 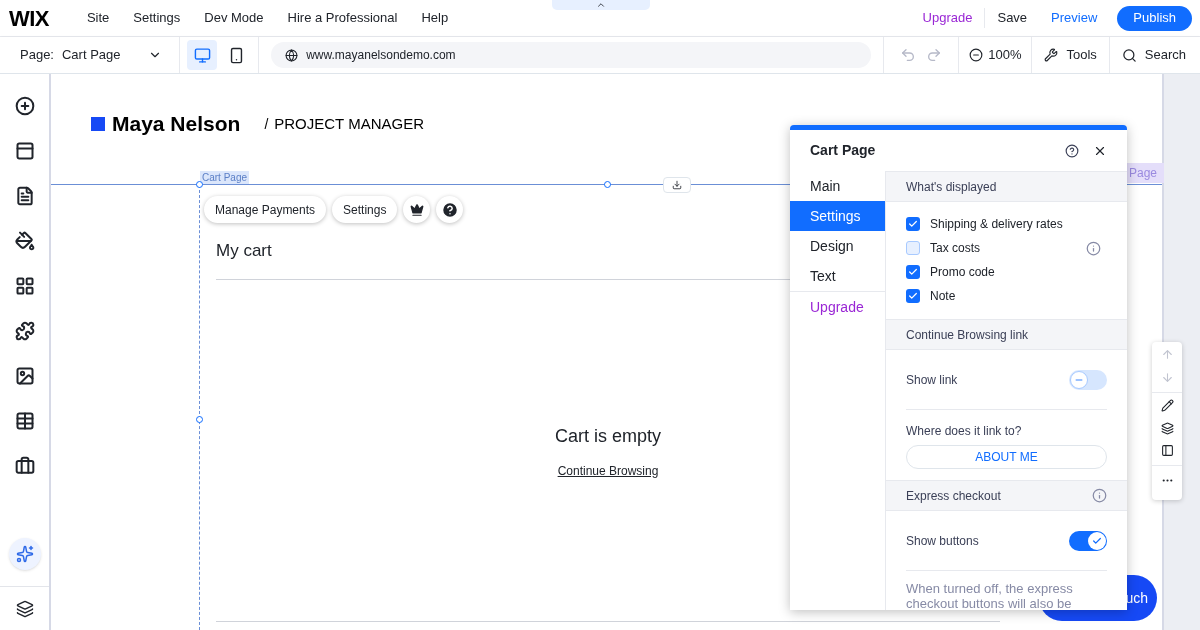 I want to click on menu-item: Hire a Professional, so click(x=342, y=18).